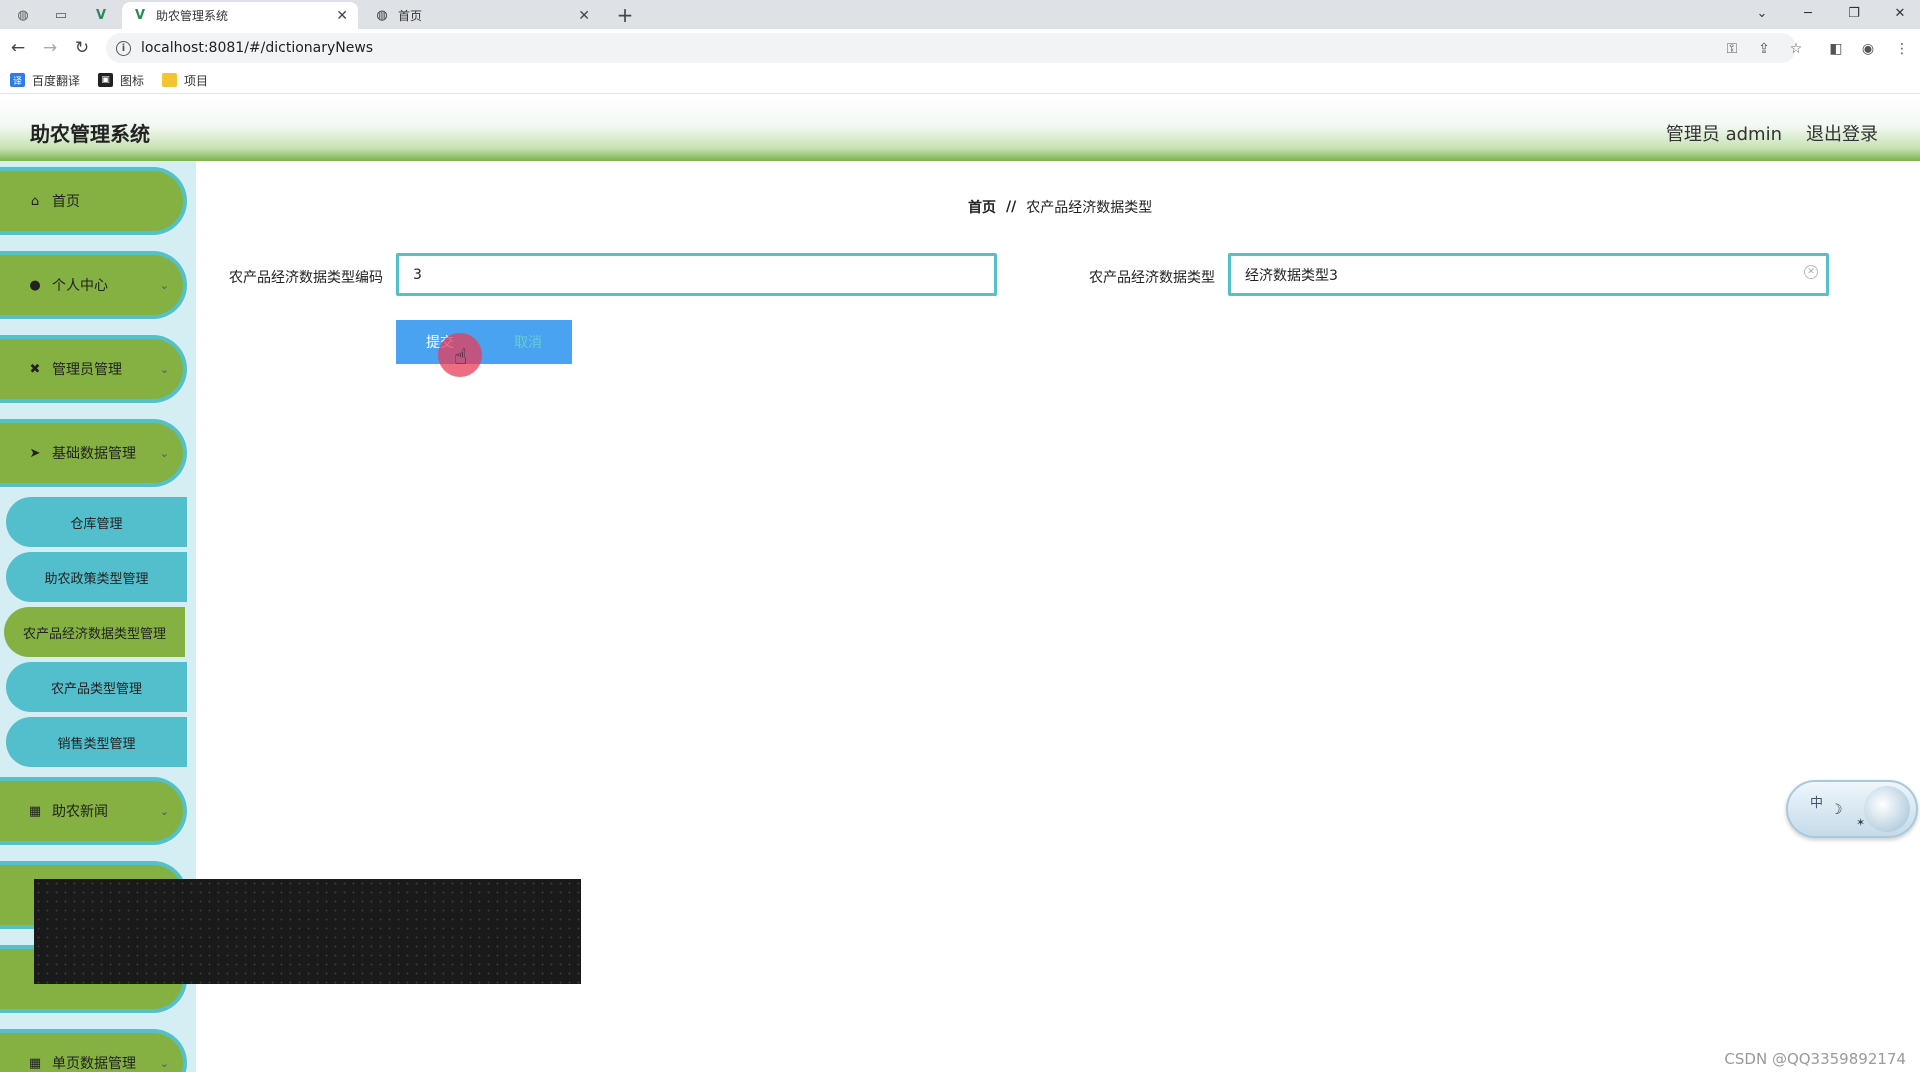 The image size is (1920, 1072). I want to click on sidebar-item-basic-data: ➤ 基础数据管理 ⌄, so click(93, 453).